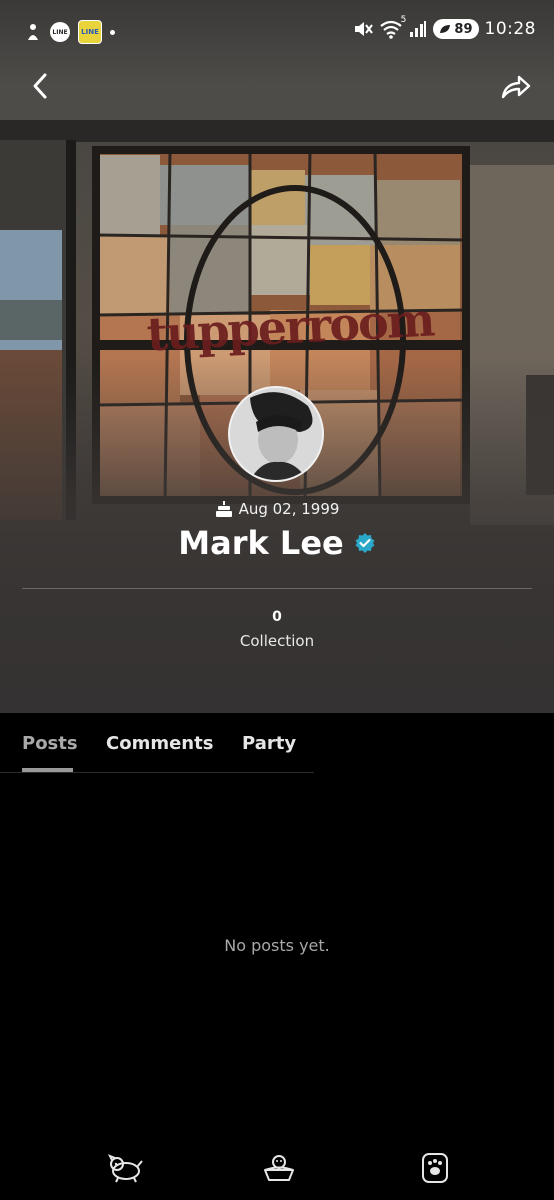 This screenshot has width=554, height=1200. Describe the element at coordinates (223, 509) in the screenshot. I see `birthday-cake-icon` at that location.